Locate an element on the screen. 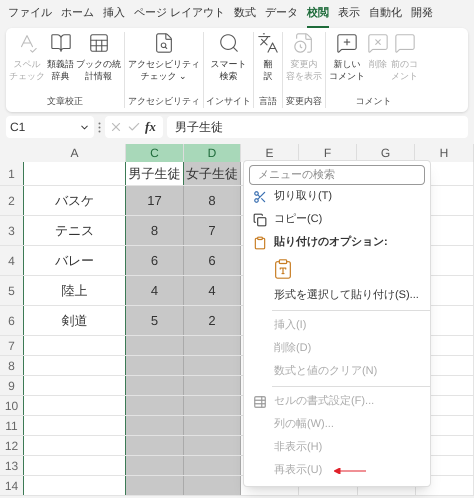 Image resolution: width=474 pixels, height=498 pixels. row-header: 1 is located at coordinates (12, 173).